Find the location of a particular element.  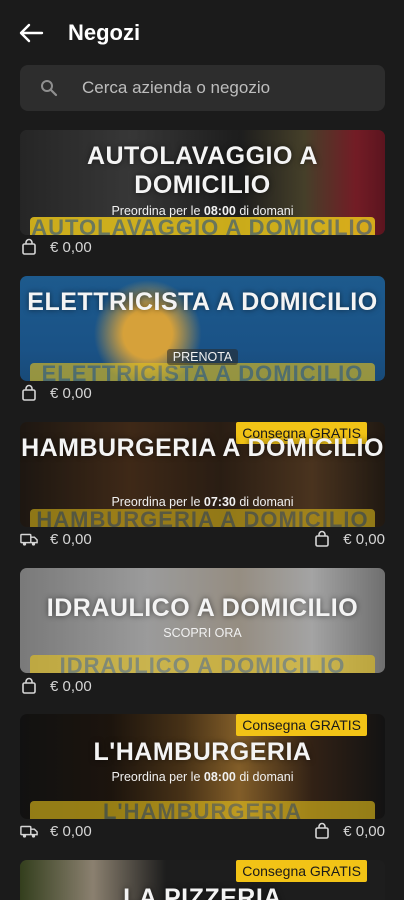

shop-name: AUTOLAVAGGIO A DOMICILIO is located at coordinates (202, 170).